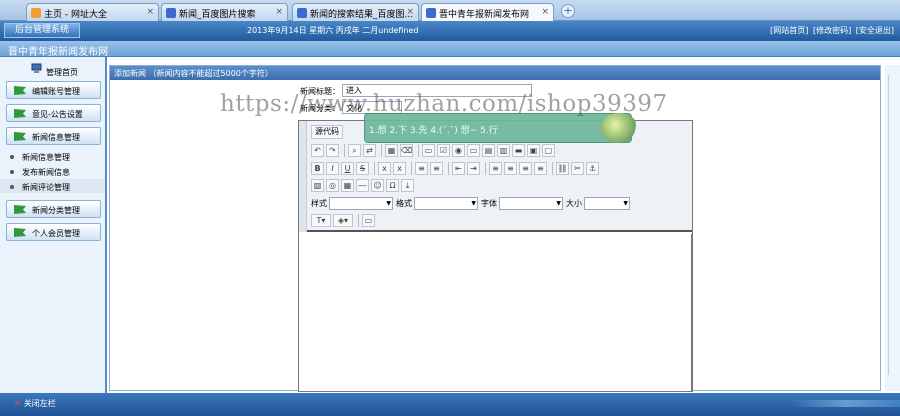 The width and height of the screenshot is (900, 416). Describe the element at coordinates (40, 187) in the screenshot. I see `sub-item-news-comments: 新闻评论管理` at that location.